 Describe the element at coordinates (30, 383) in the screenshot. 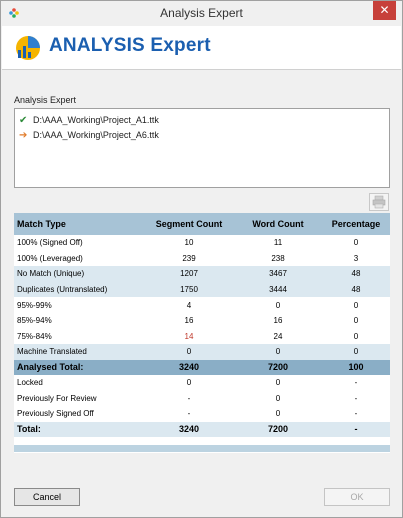

I see `match-type-cell: Locked` at that location.